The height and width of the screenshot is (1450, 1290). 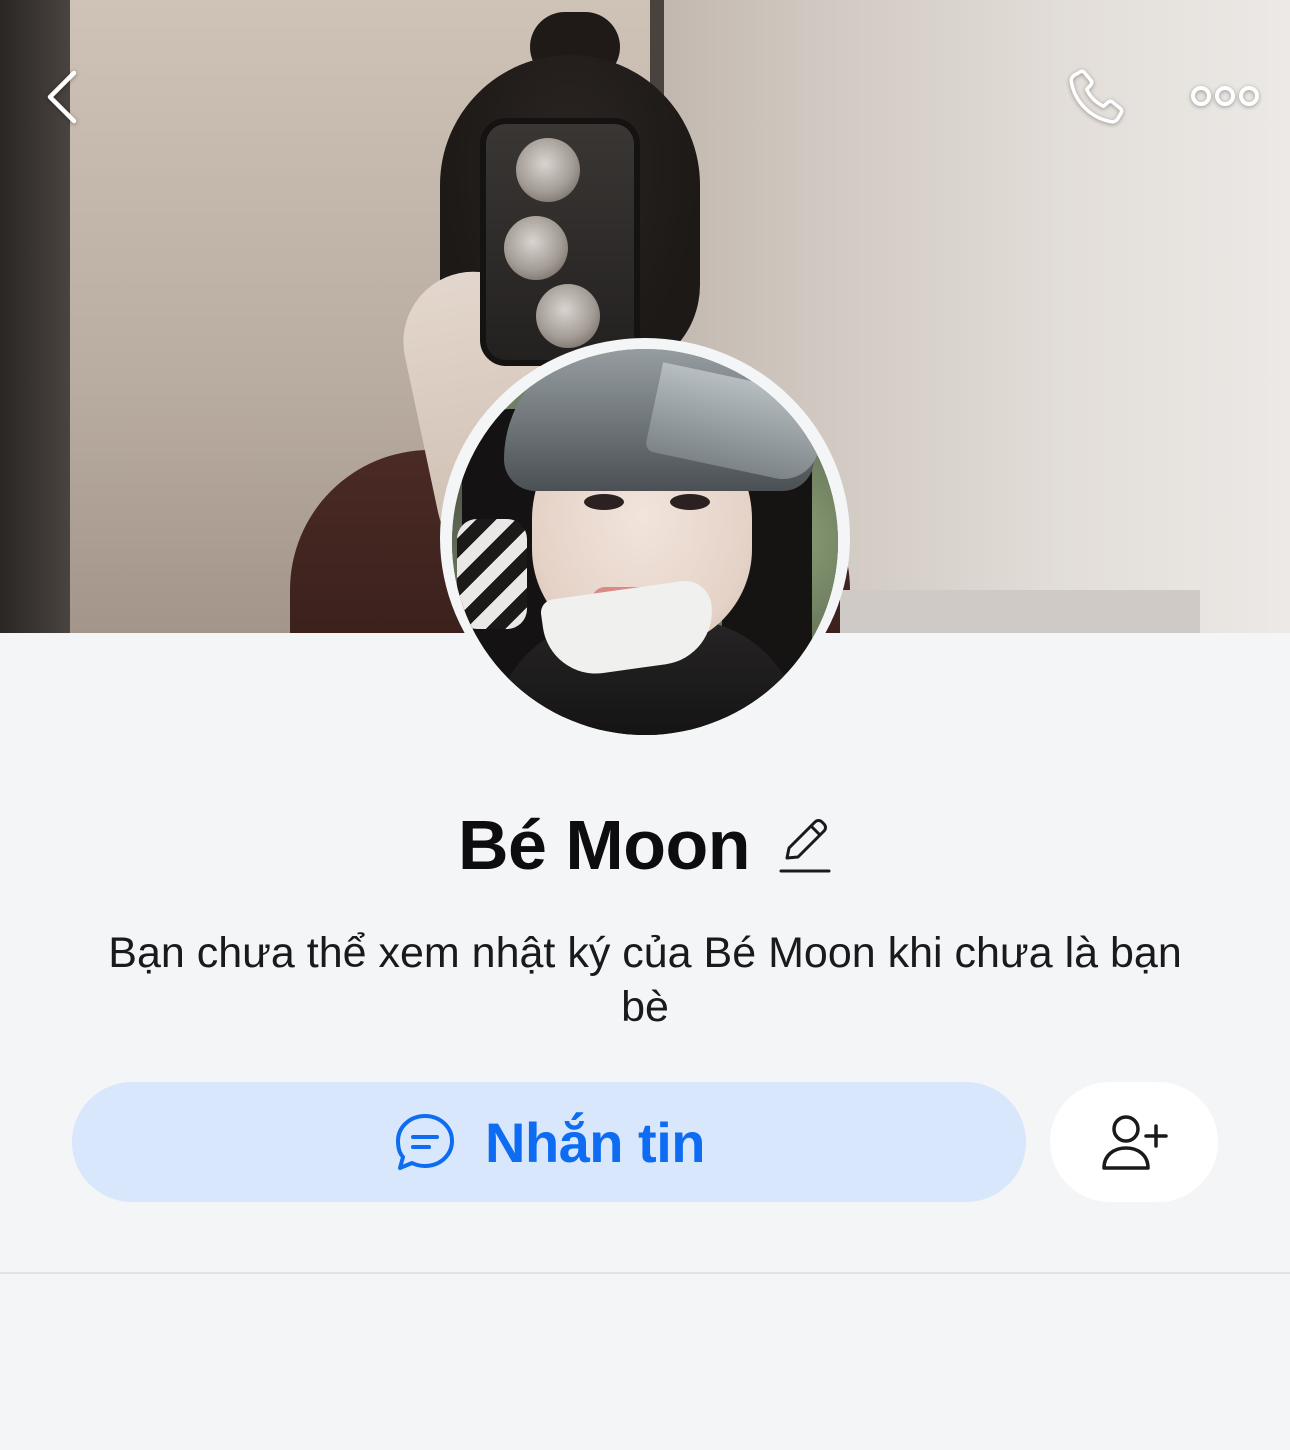 I want to click on more-options-button, so click(x=1225, y=96).